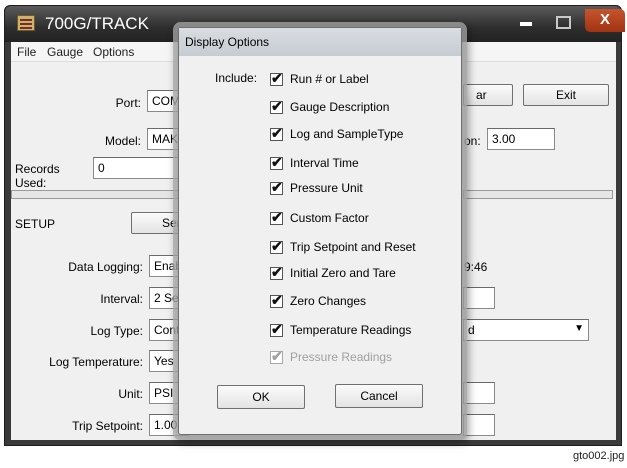  What do you see at coordinates (353, 247) in the screenshot?
I see `option-label: Trip Setpoint and Reset` at bounding box center [353, 247].